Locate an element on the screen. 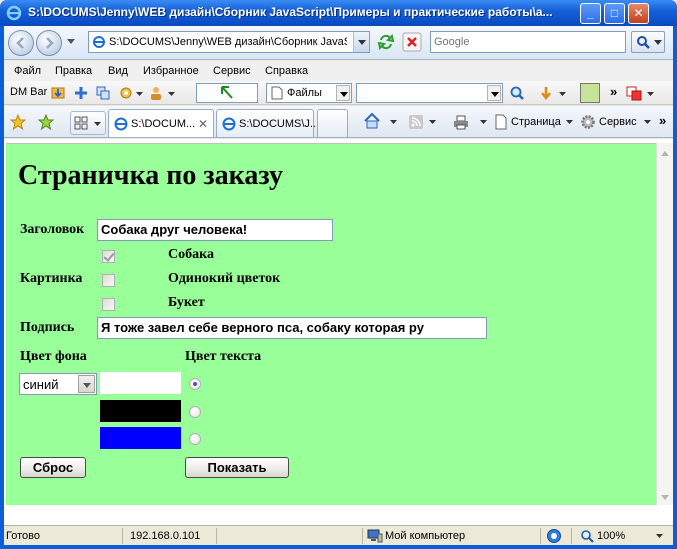 The width and height of the screenshot is (677, 549). search-box is located at coordinates (528, 42).